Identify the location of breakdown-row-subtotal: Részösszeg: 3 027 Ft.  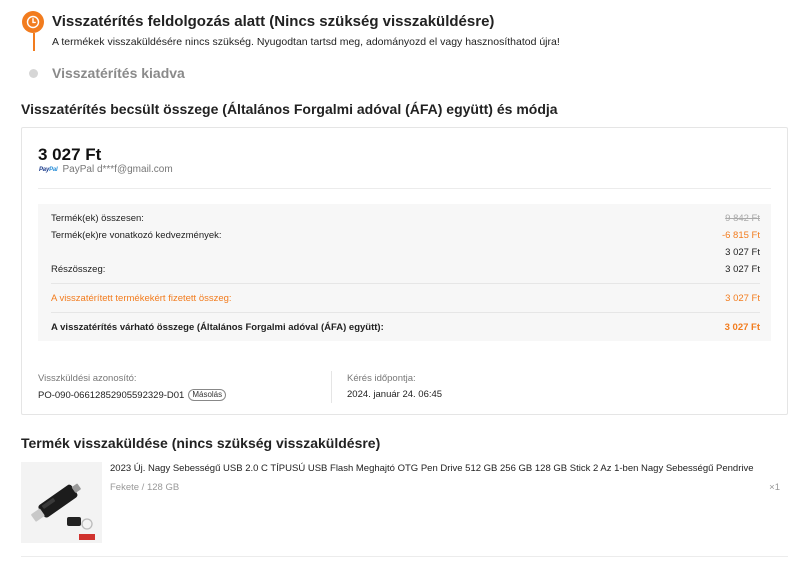
(405, 269).